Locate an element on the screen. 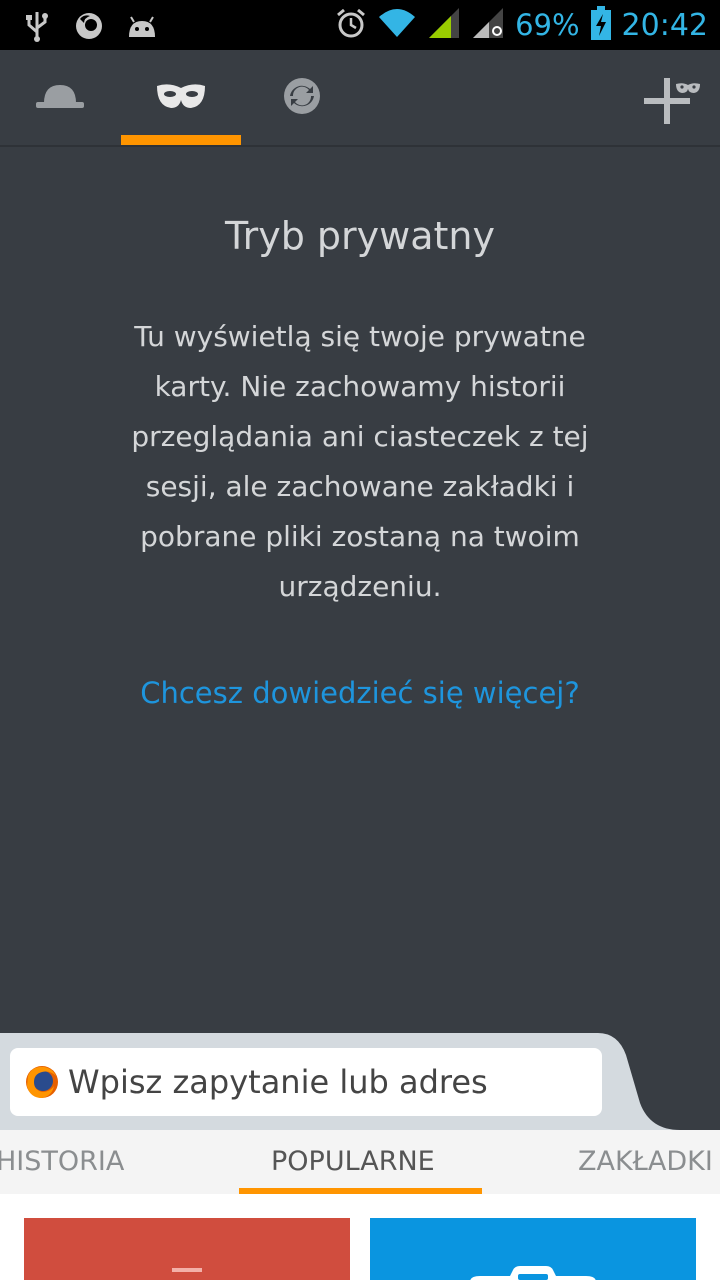 Image resolution: width=720 pixels, height=1280 pixels. hat-icon is located at coordinates (60, 98).